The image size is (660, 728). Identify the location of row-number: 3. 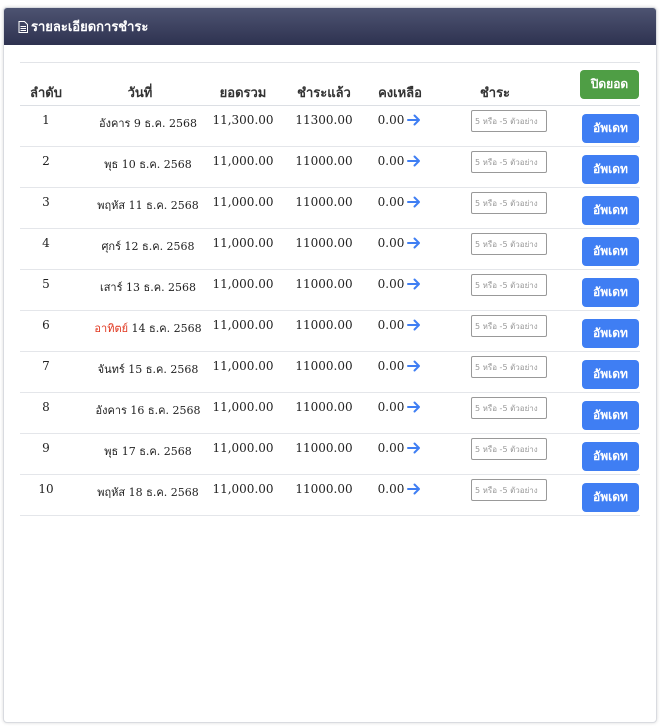
(46, 202).